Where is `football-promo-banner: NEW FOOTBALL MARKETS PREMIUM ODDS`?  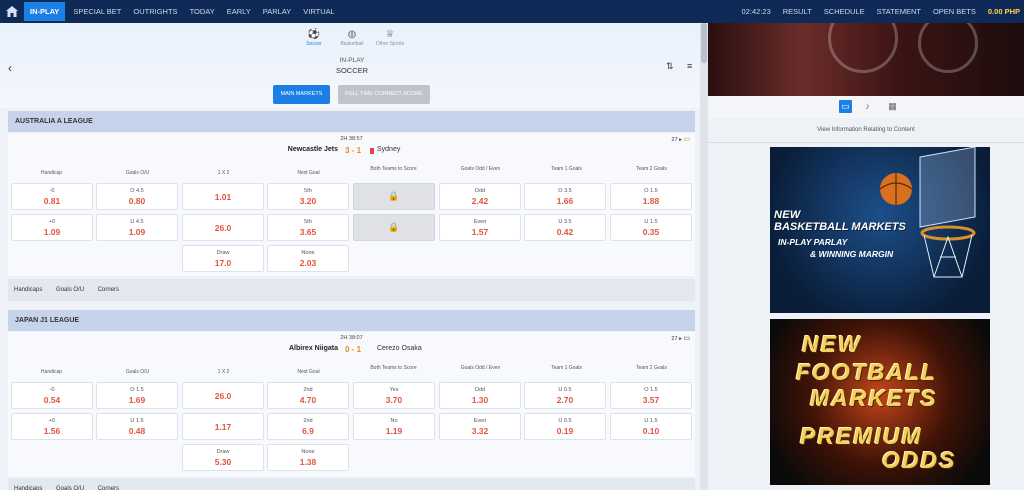
football-promo-banner: NEW FOOTBALL MARKETS PREMIUM ODDS is located at coordinates (880, 402).